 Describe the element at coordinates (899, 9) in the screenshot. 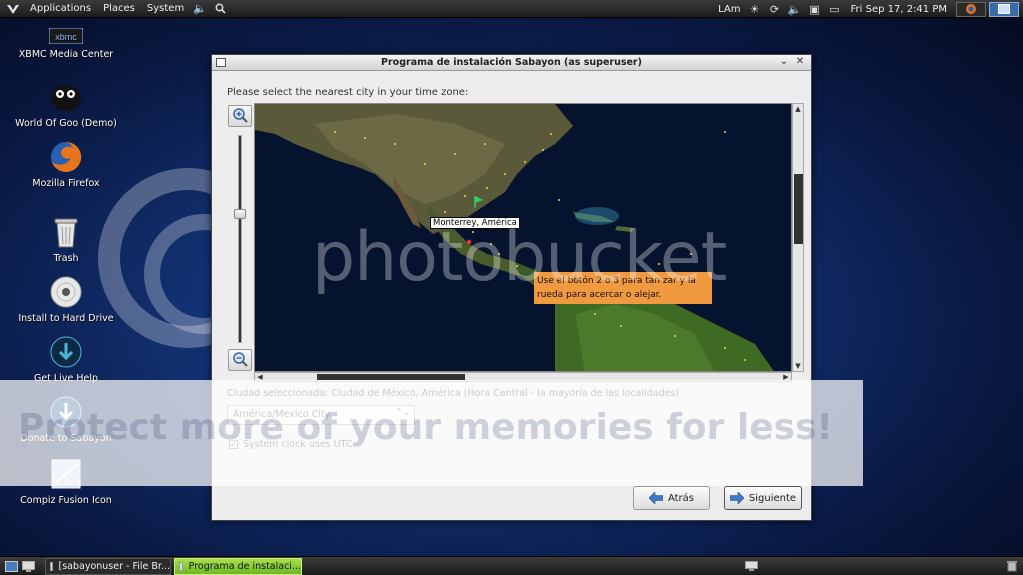

I see `clock: Fri Sep 17, 2:41 PM` at that location.